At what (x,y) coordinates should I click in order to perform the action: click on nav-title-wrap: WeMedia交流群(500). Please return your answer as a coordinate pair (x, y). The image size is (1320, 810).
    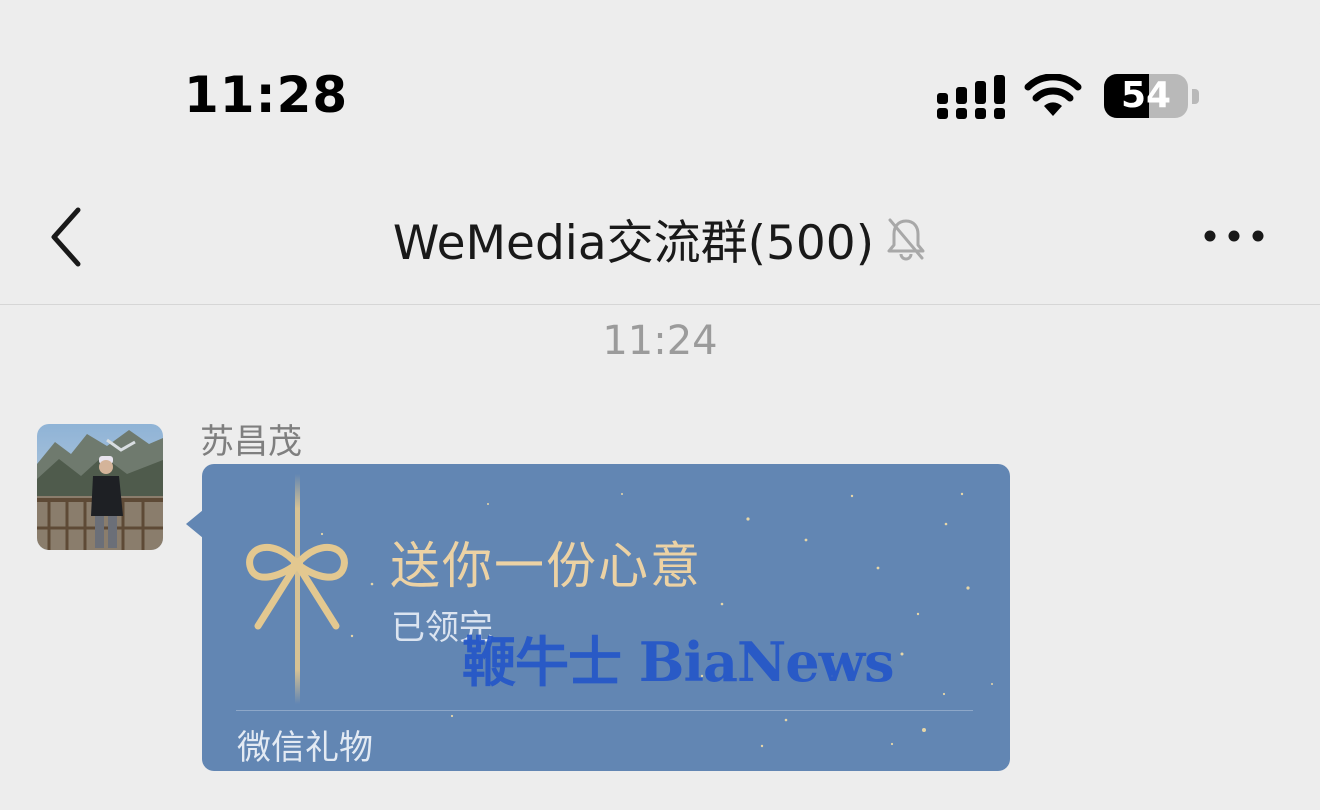
    Looking at the image, I should click on (660, 238).